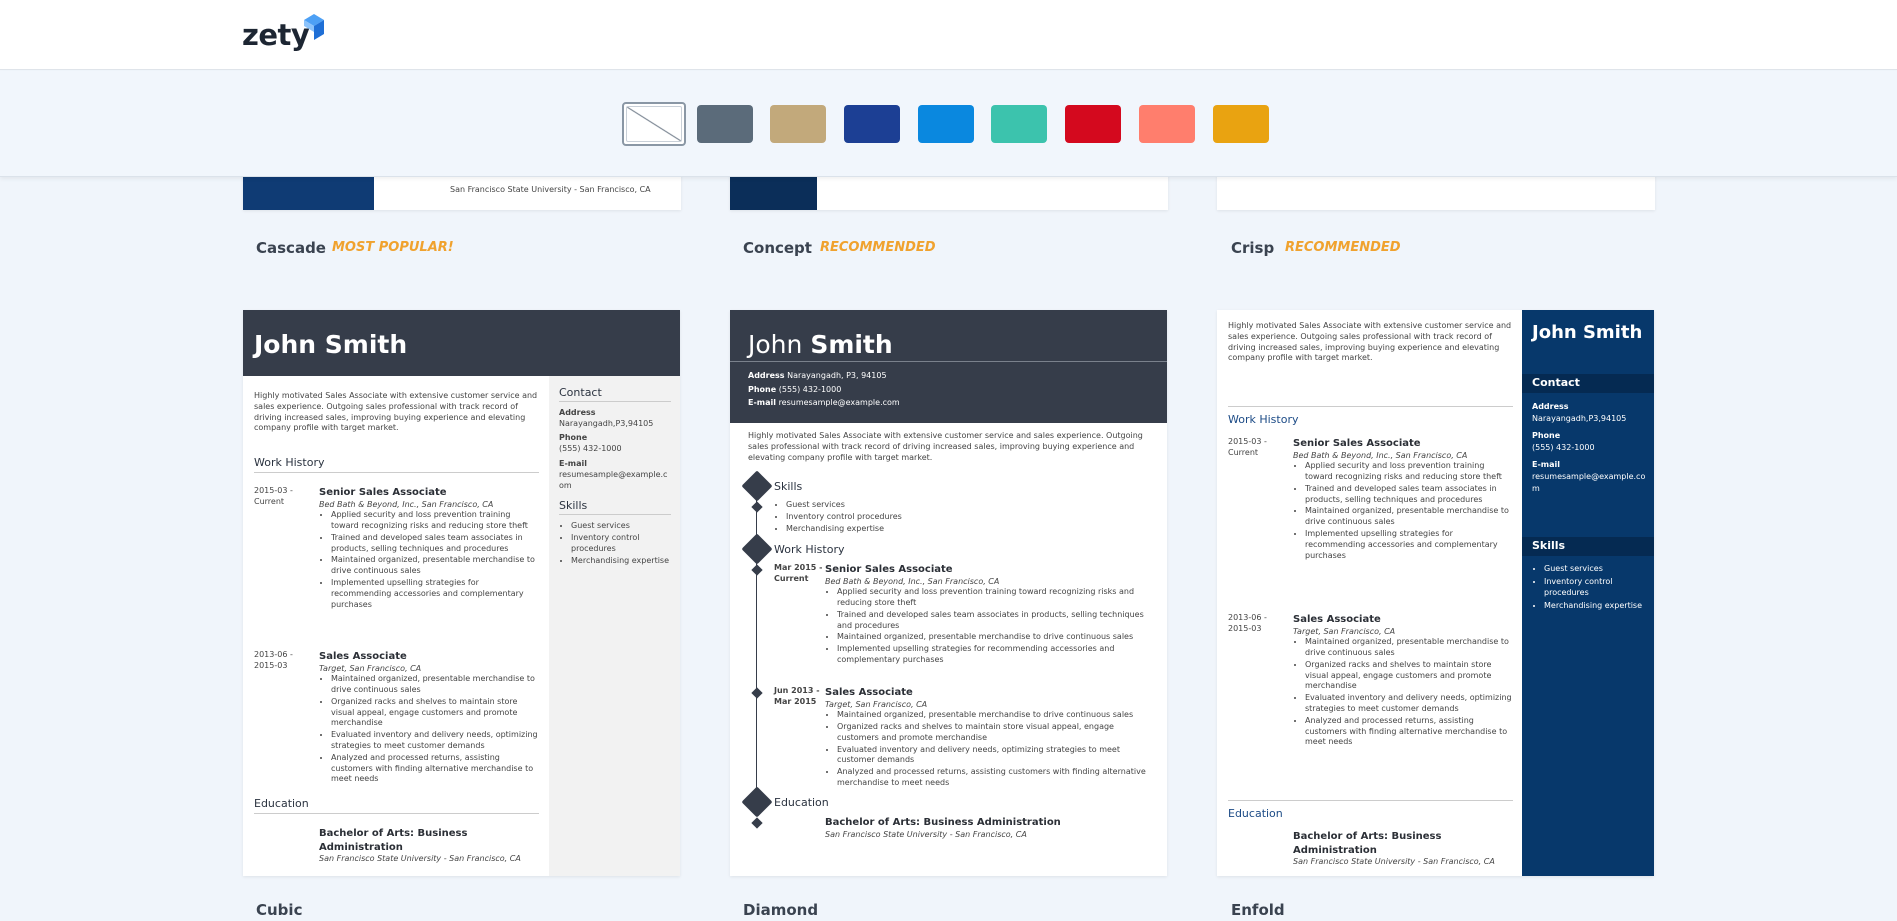  I want to click on job1-title: Senior Sales Associate, so click(1357, 443).